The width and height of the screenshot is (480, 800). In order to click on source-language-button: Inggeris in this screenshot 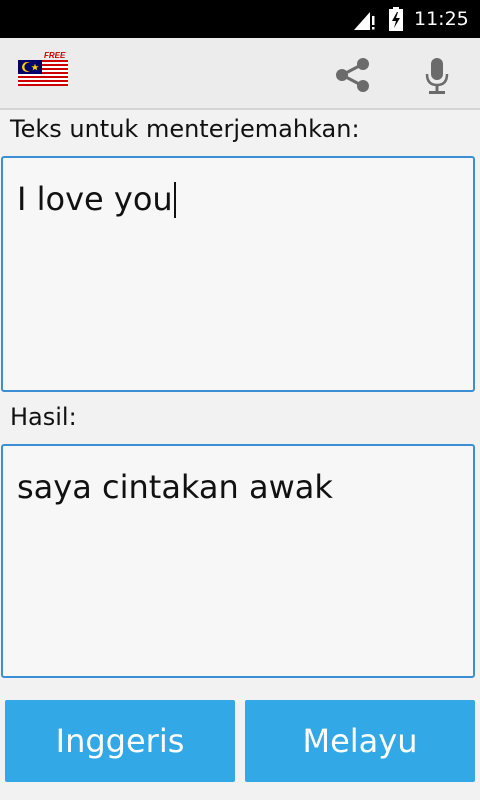, I will do `click(120, 741)`.